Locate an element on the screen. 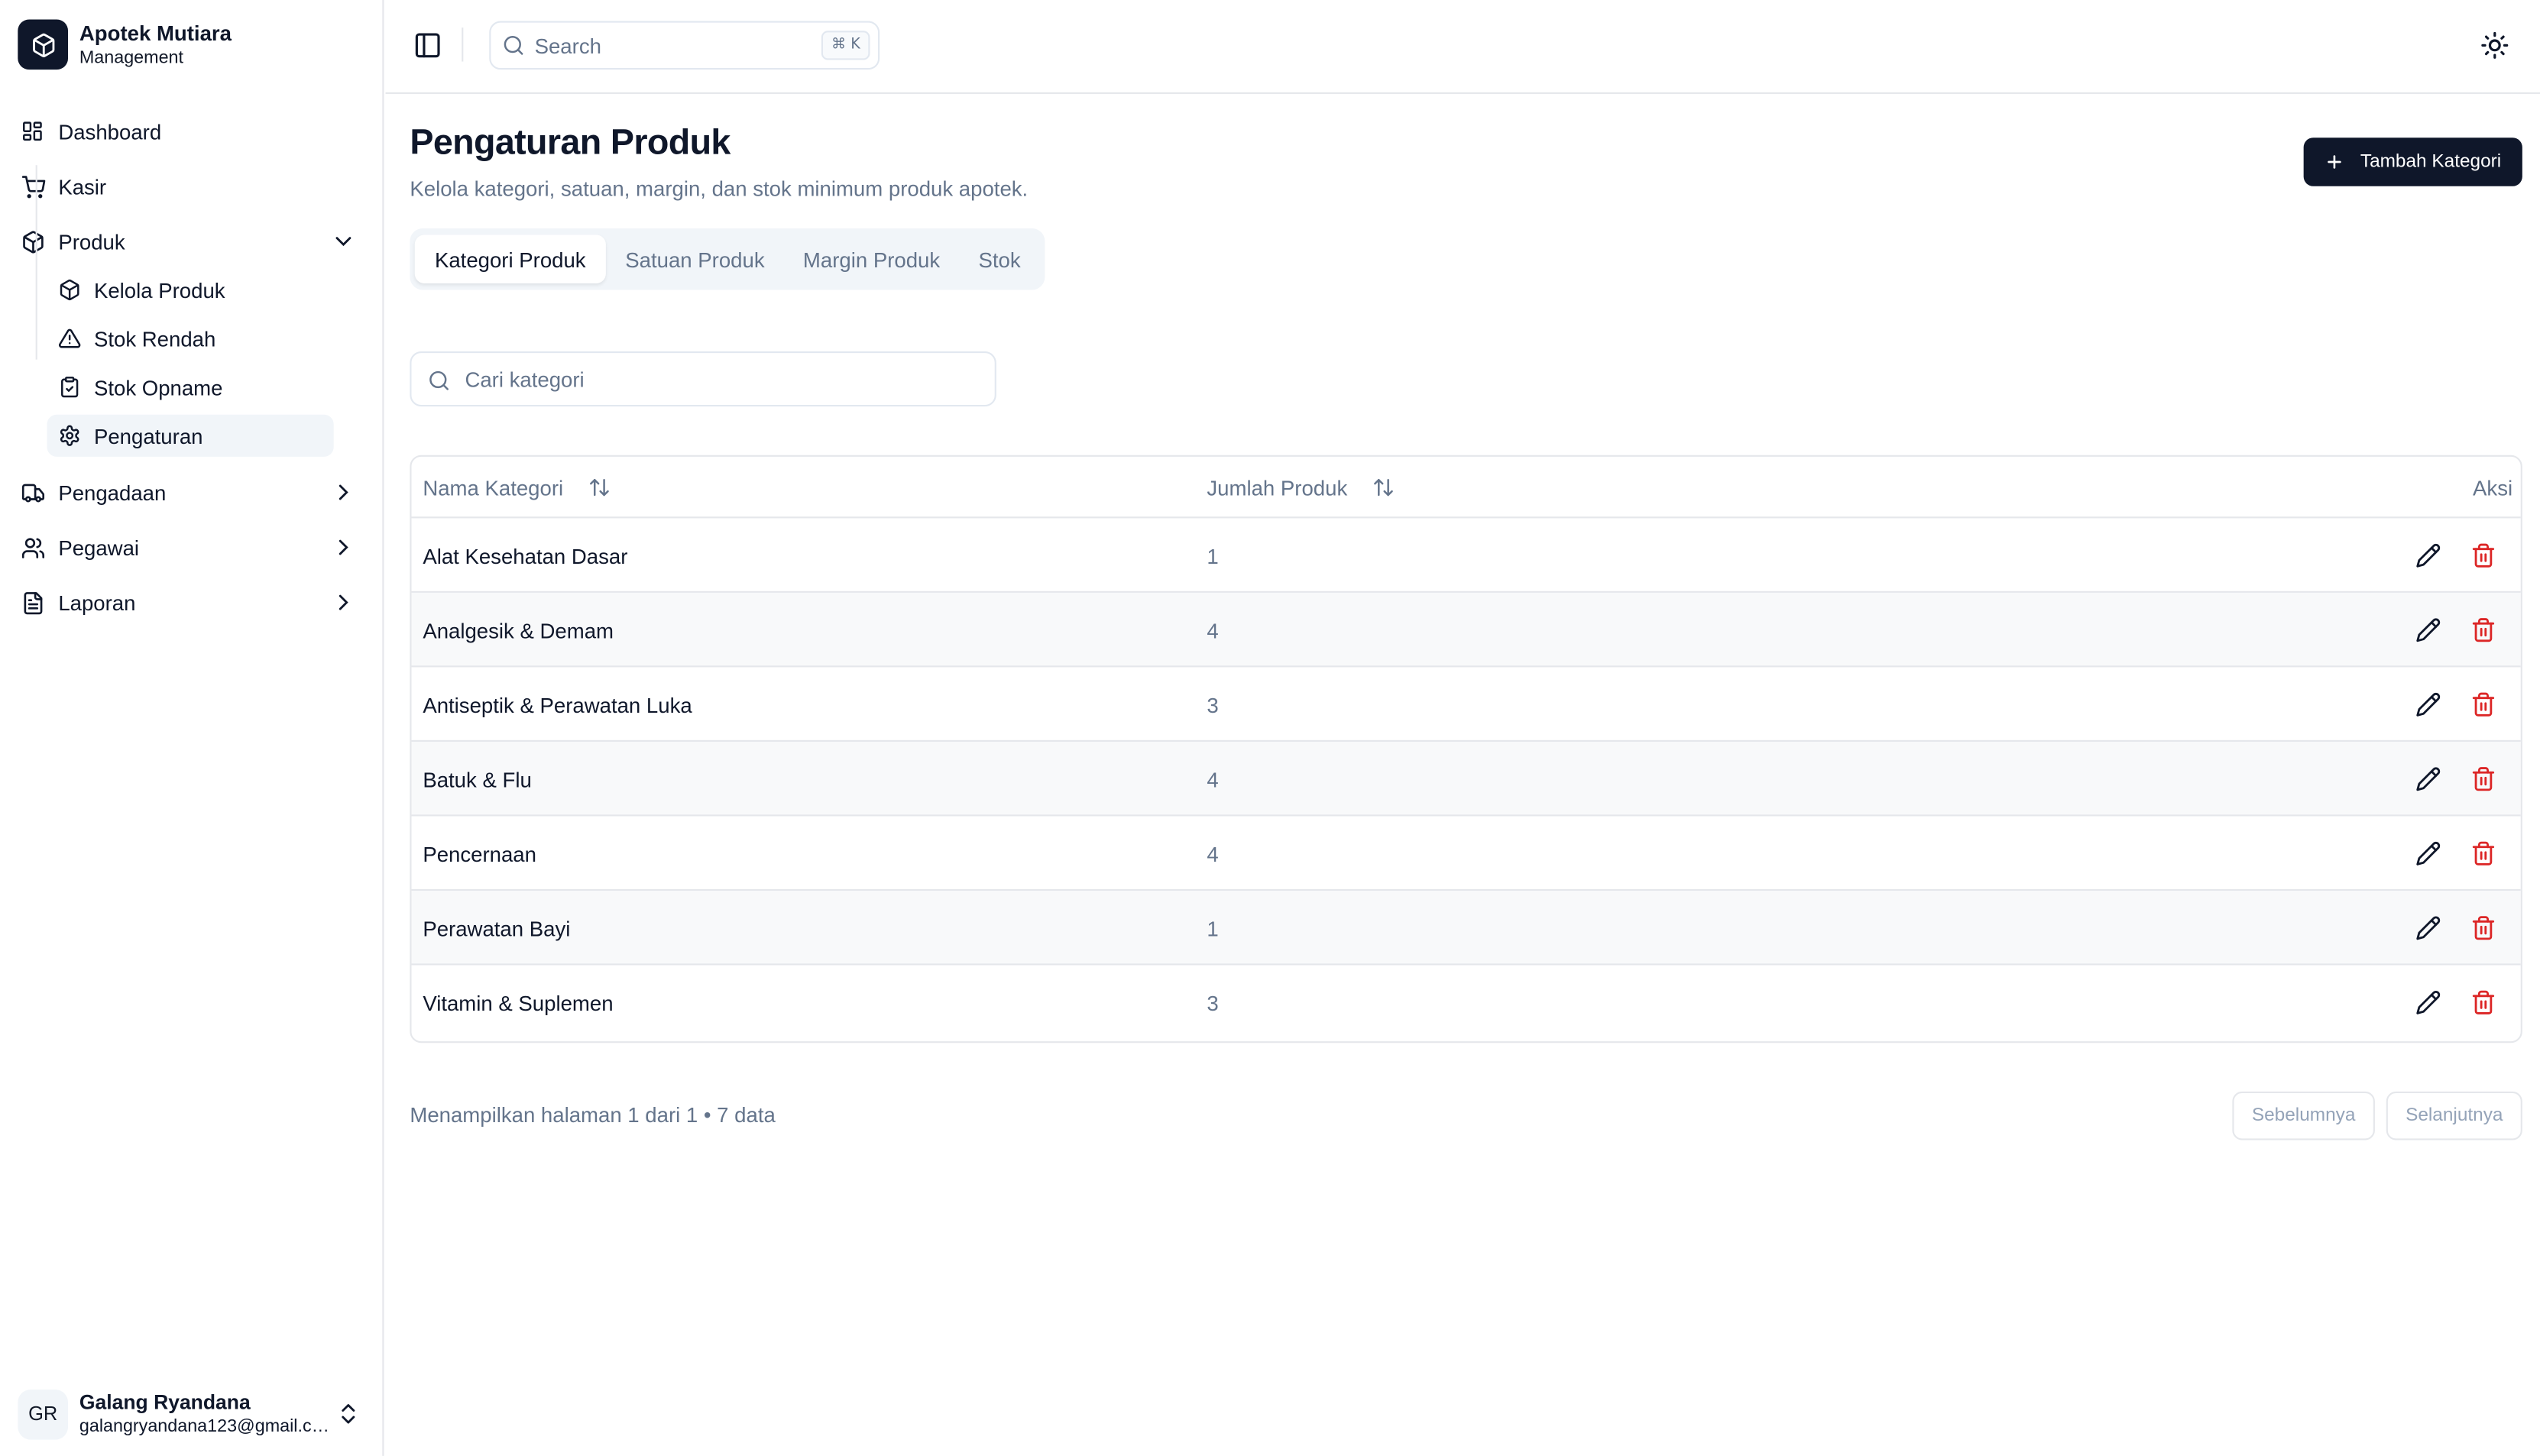  sidebar-subitem-label: Stok Opname is located at coordinates (158, 387).